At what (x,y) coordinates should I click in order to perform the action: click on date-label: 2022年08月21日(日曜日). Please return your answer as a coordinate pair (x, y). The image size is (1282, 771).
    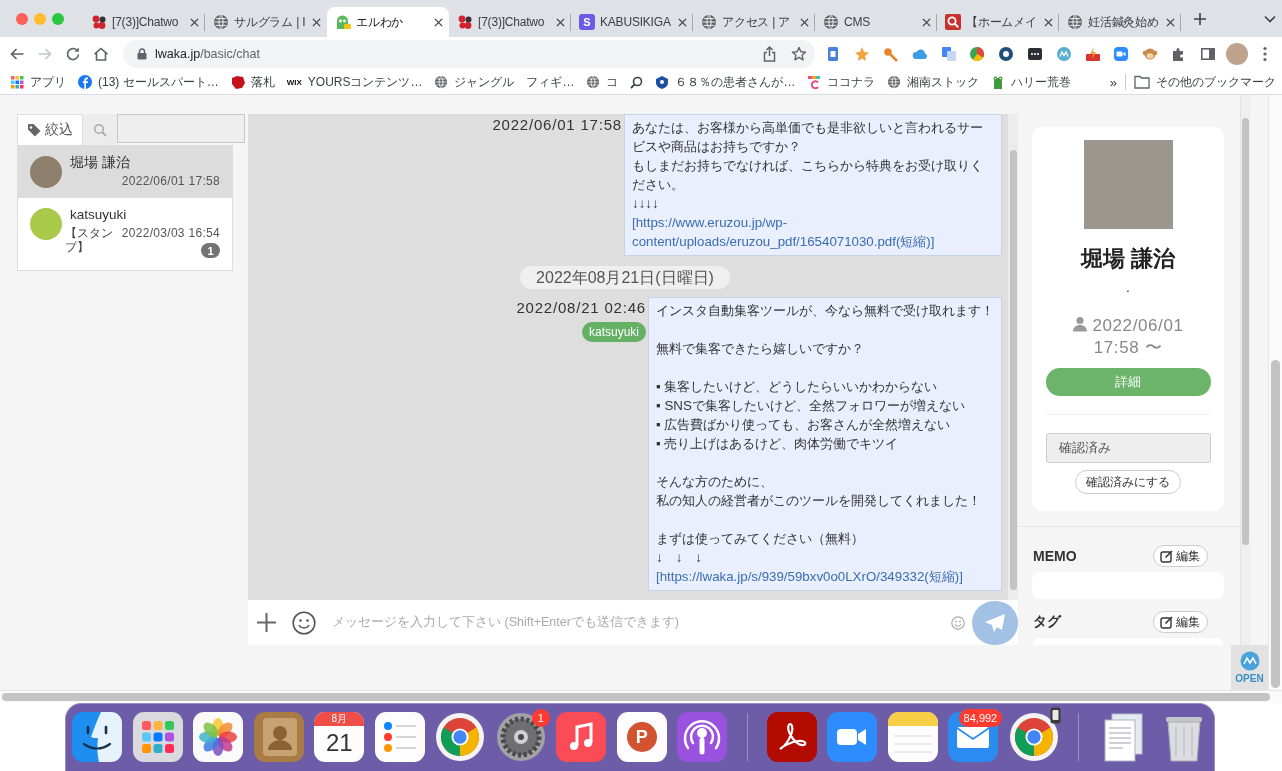
    Looking at the image, I should click on (625, 277).